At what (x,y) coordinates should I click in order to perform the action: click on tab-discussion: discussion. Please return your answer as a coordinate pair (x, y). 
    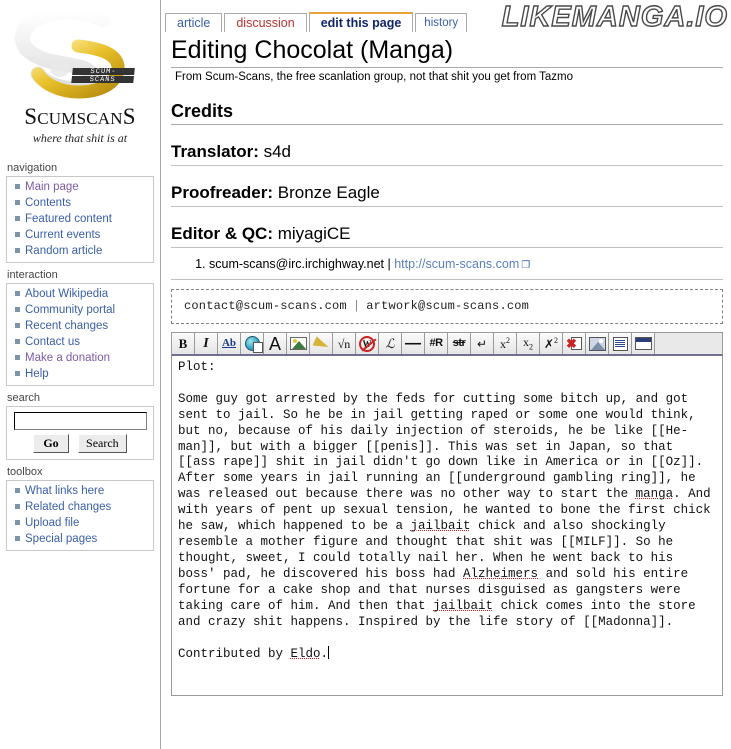
    Looking at the image, I should click on (265, 22).